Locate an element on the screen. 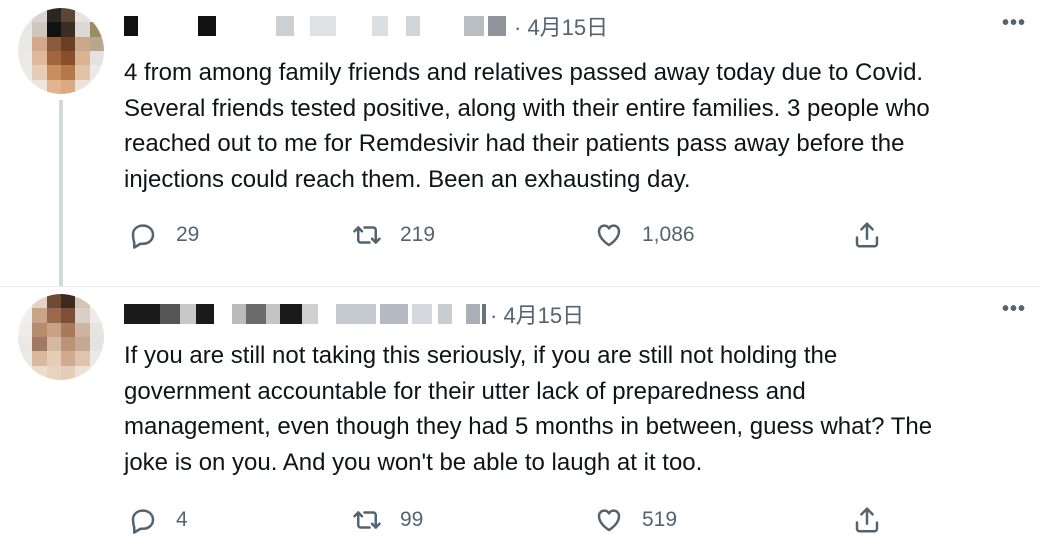 The height and width of the screenshot is (546, 1040). like-count: 1,086 is located at coordinates (668, 234).